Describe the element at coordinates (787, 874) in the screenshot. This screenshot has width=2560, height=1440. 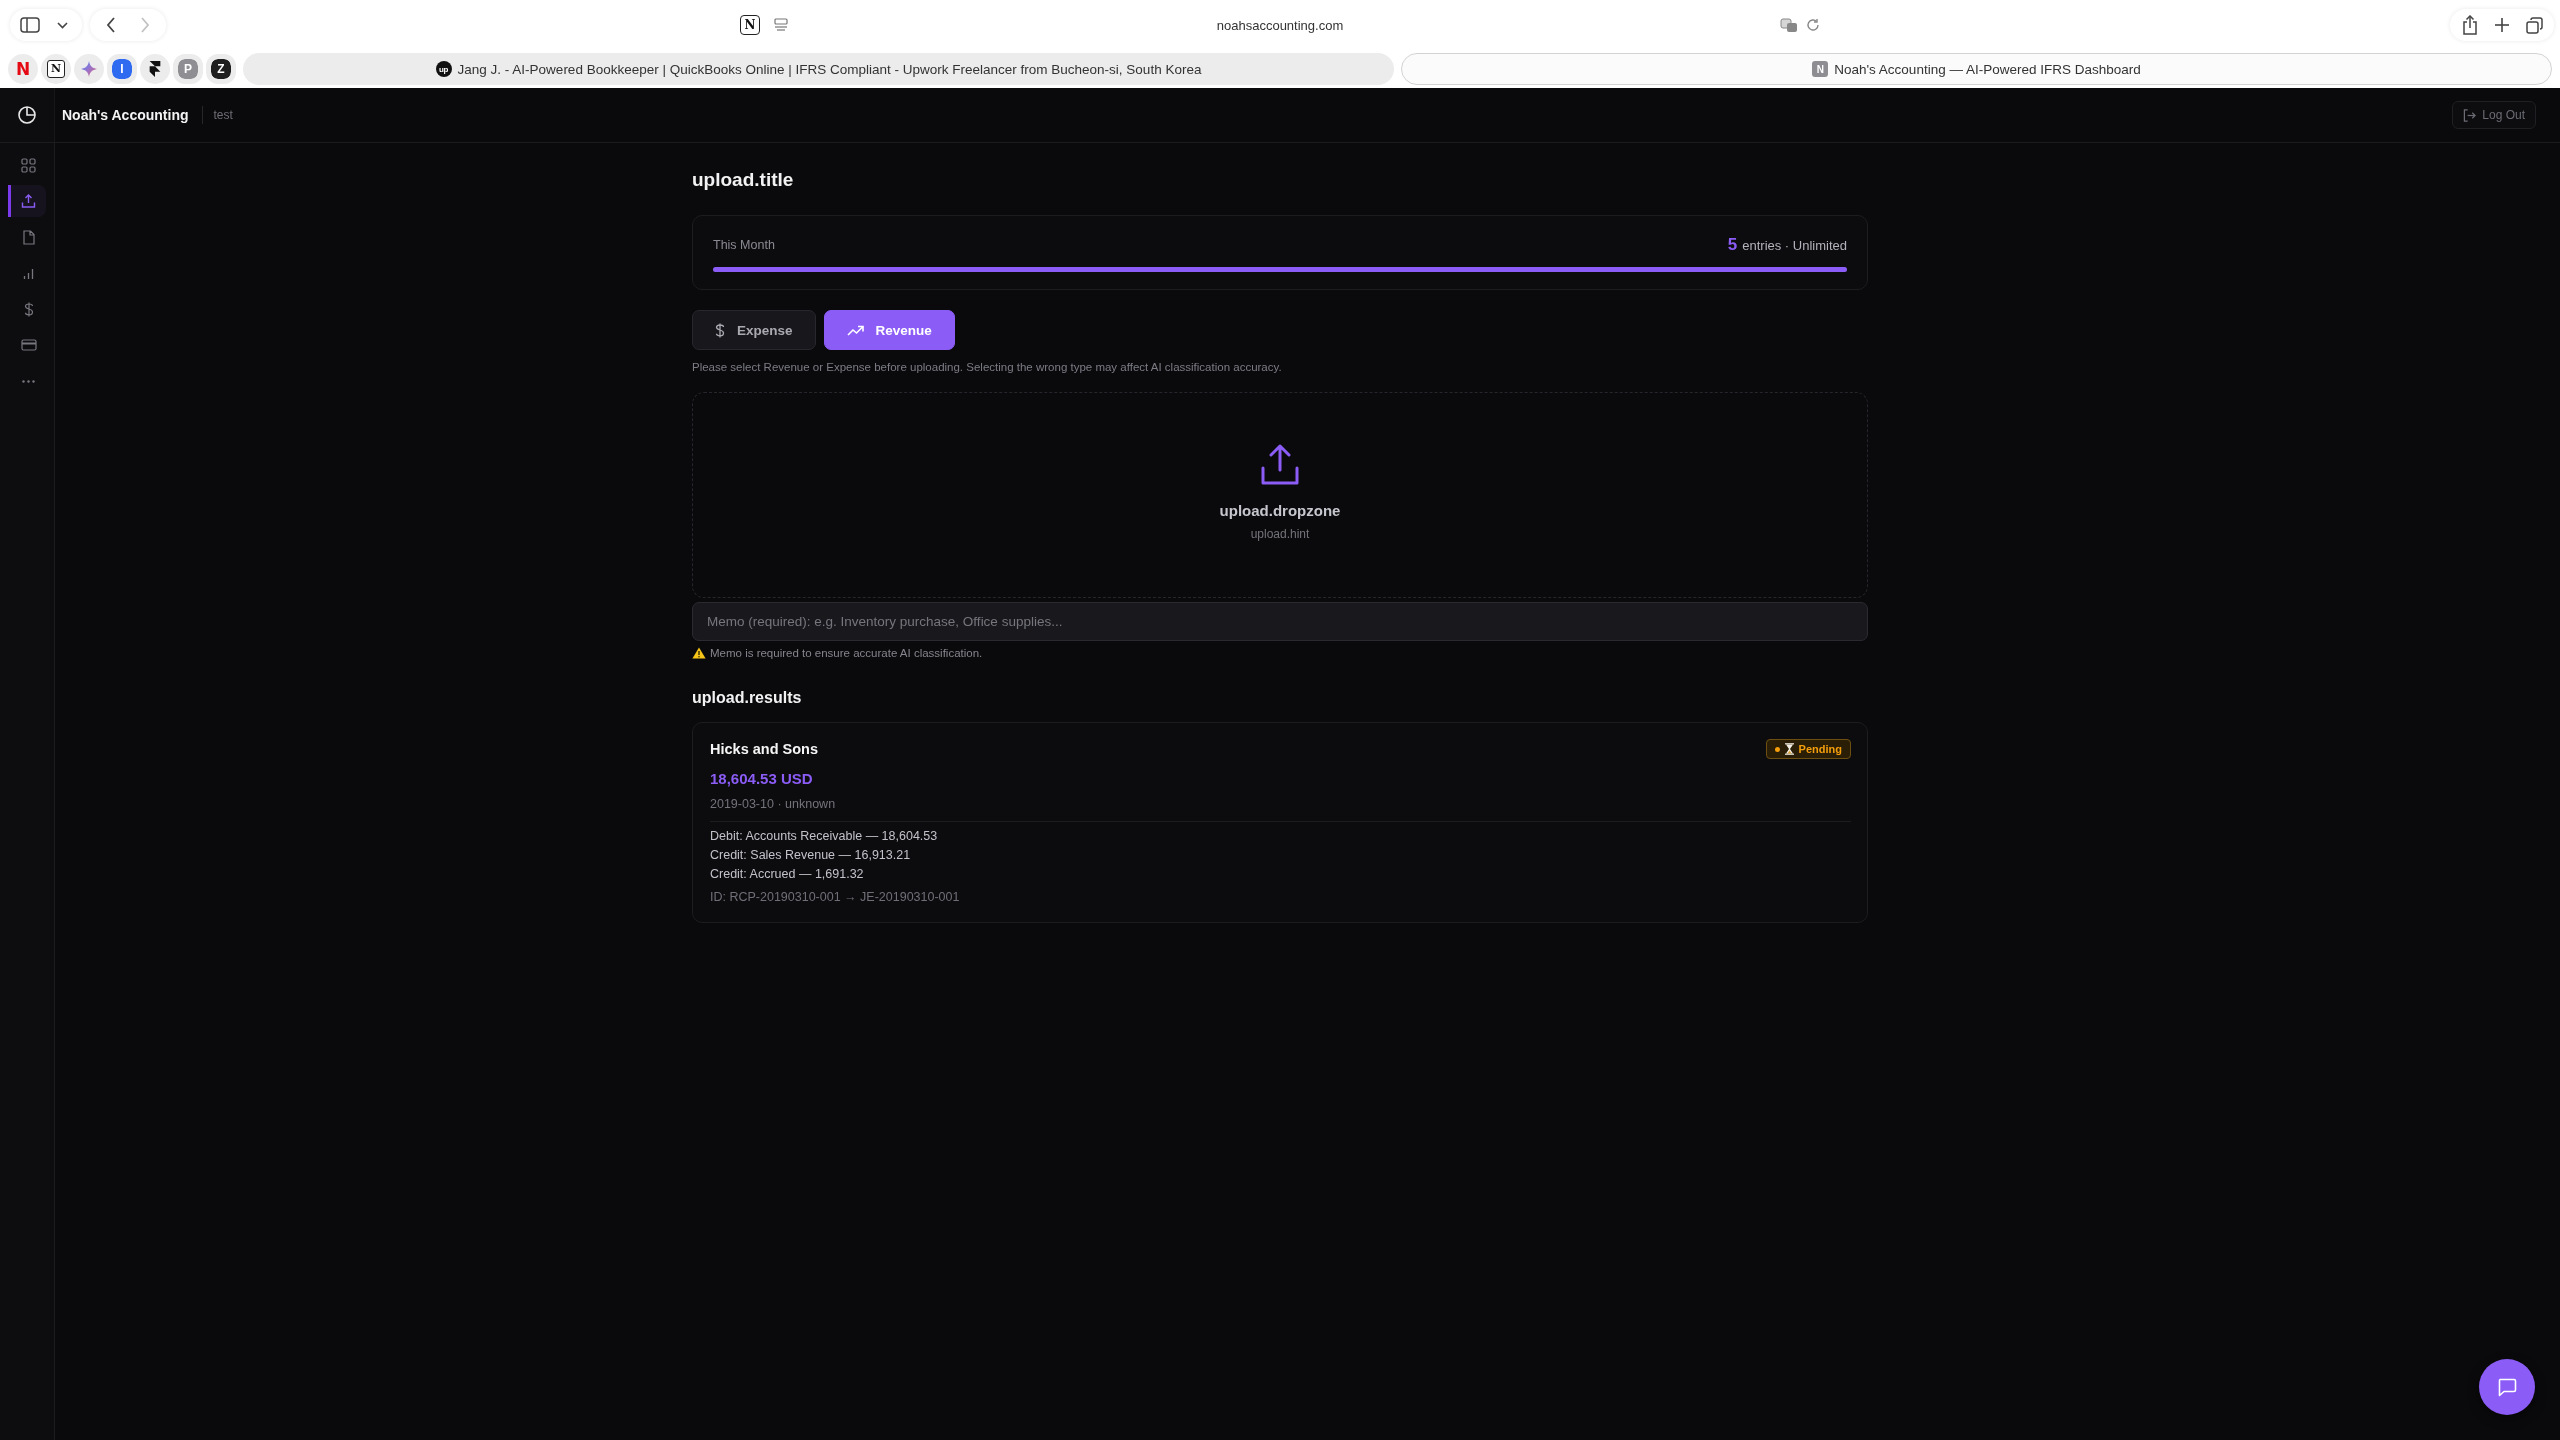
I see `journal-line: Credit: Accrued — 1,691.32` at that location.